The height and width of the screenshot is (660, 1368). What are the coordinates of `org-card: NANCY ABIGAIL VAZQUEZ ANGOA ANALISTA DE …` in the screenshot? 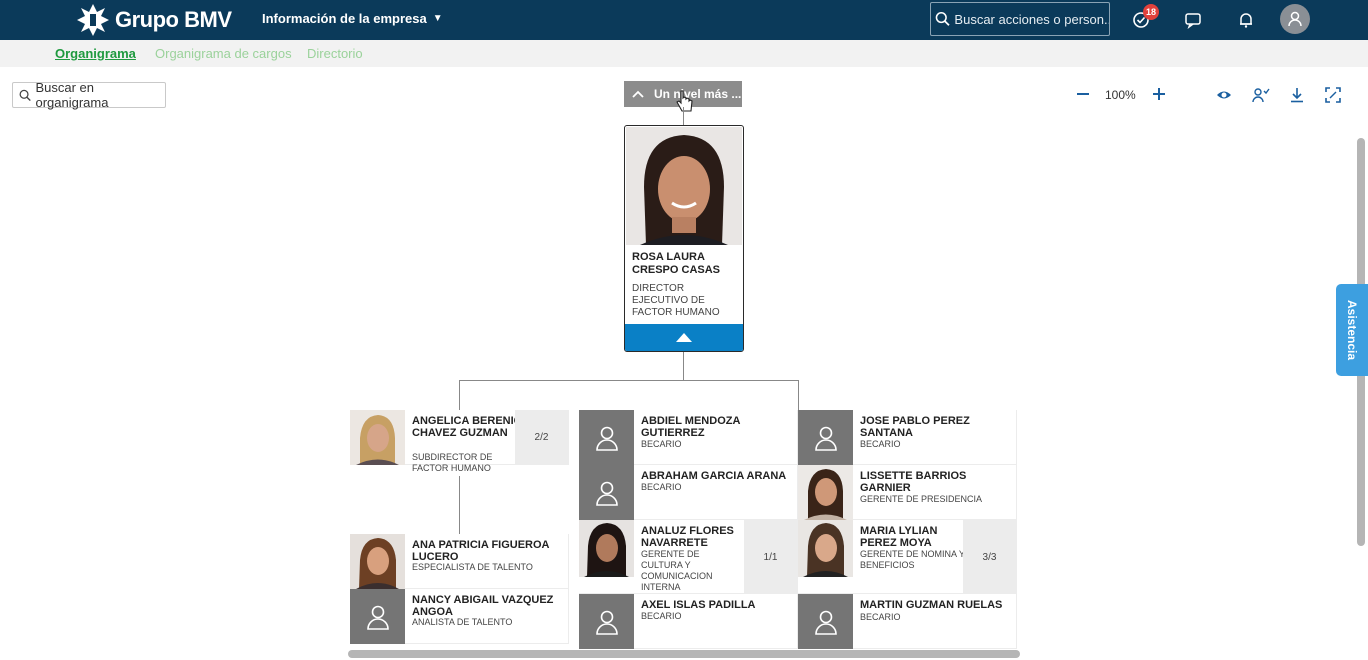 It's located at (459, 616).